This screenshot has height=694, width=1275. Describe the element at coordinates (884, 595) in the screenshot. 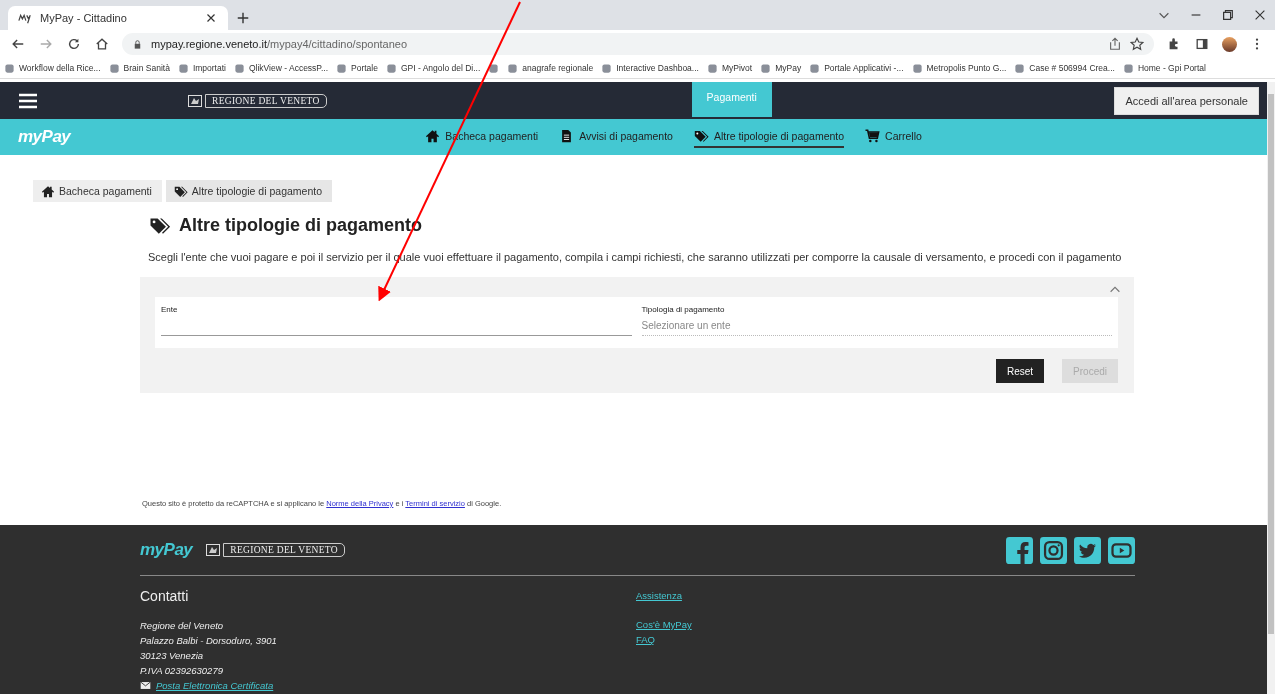

I see `assistance-link: Assistenza` at that location.